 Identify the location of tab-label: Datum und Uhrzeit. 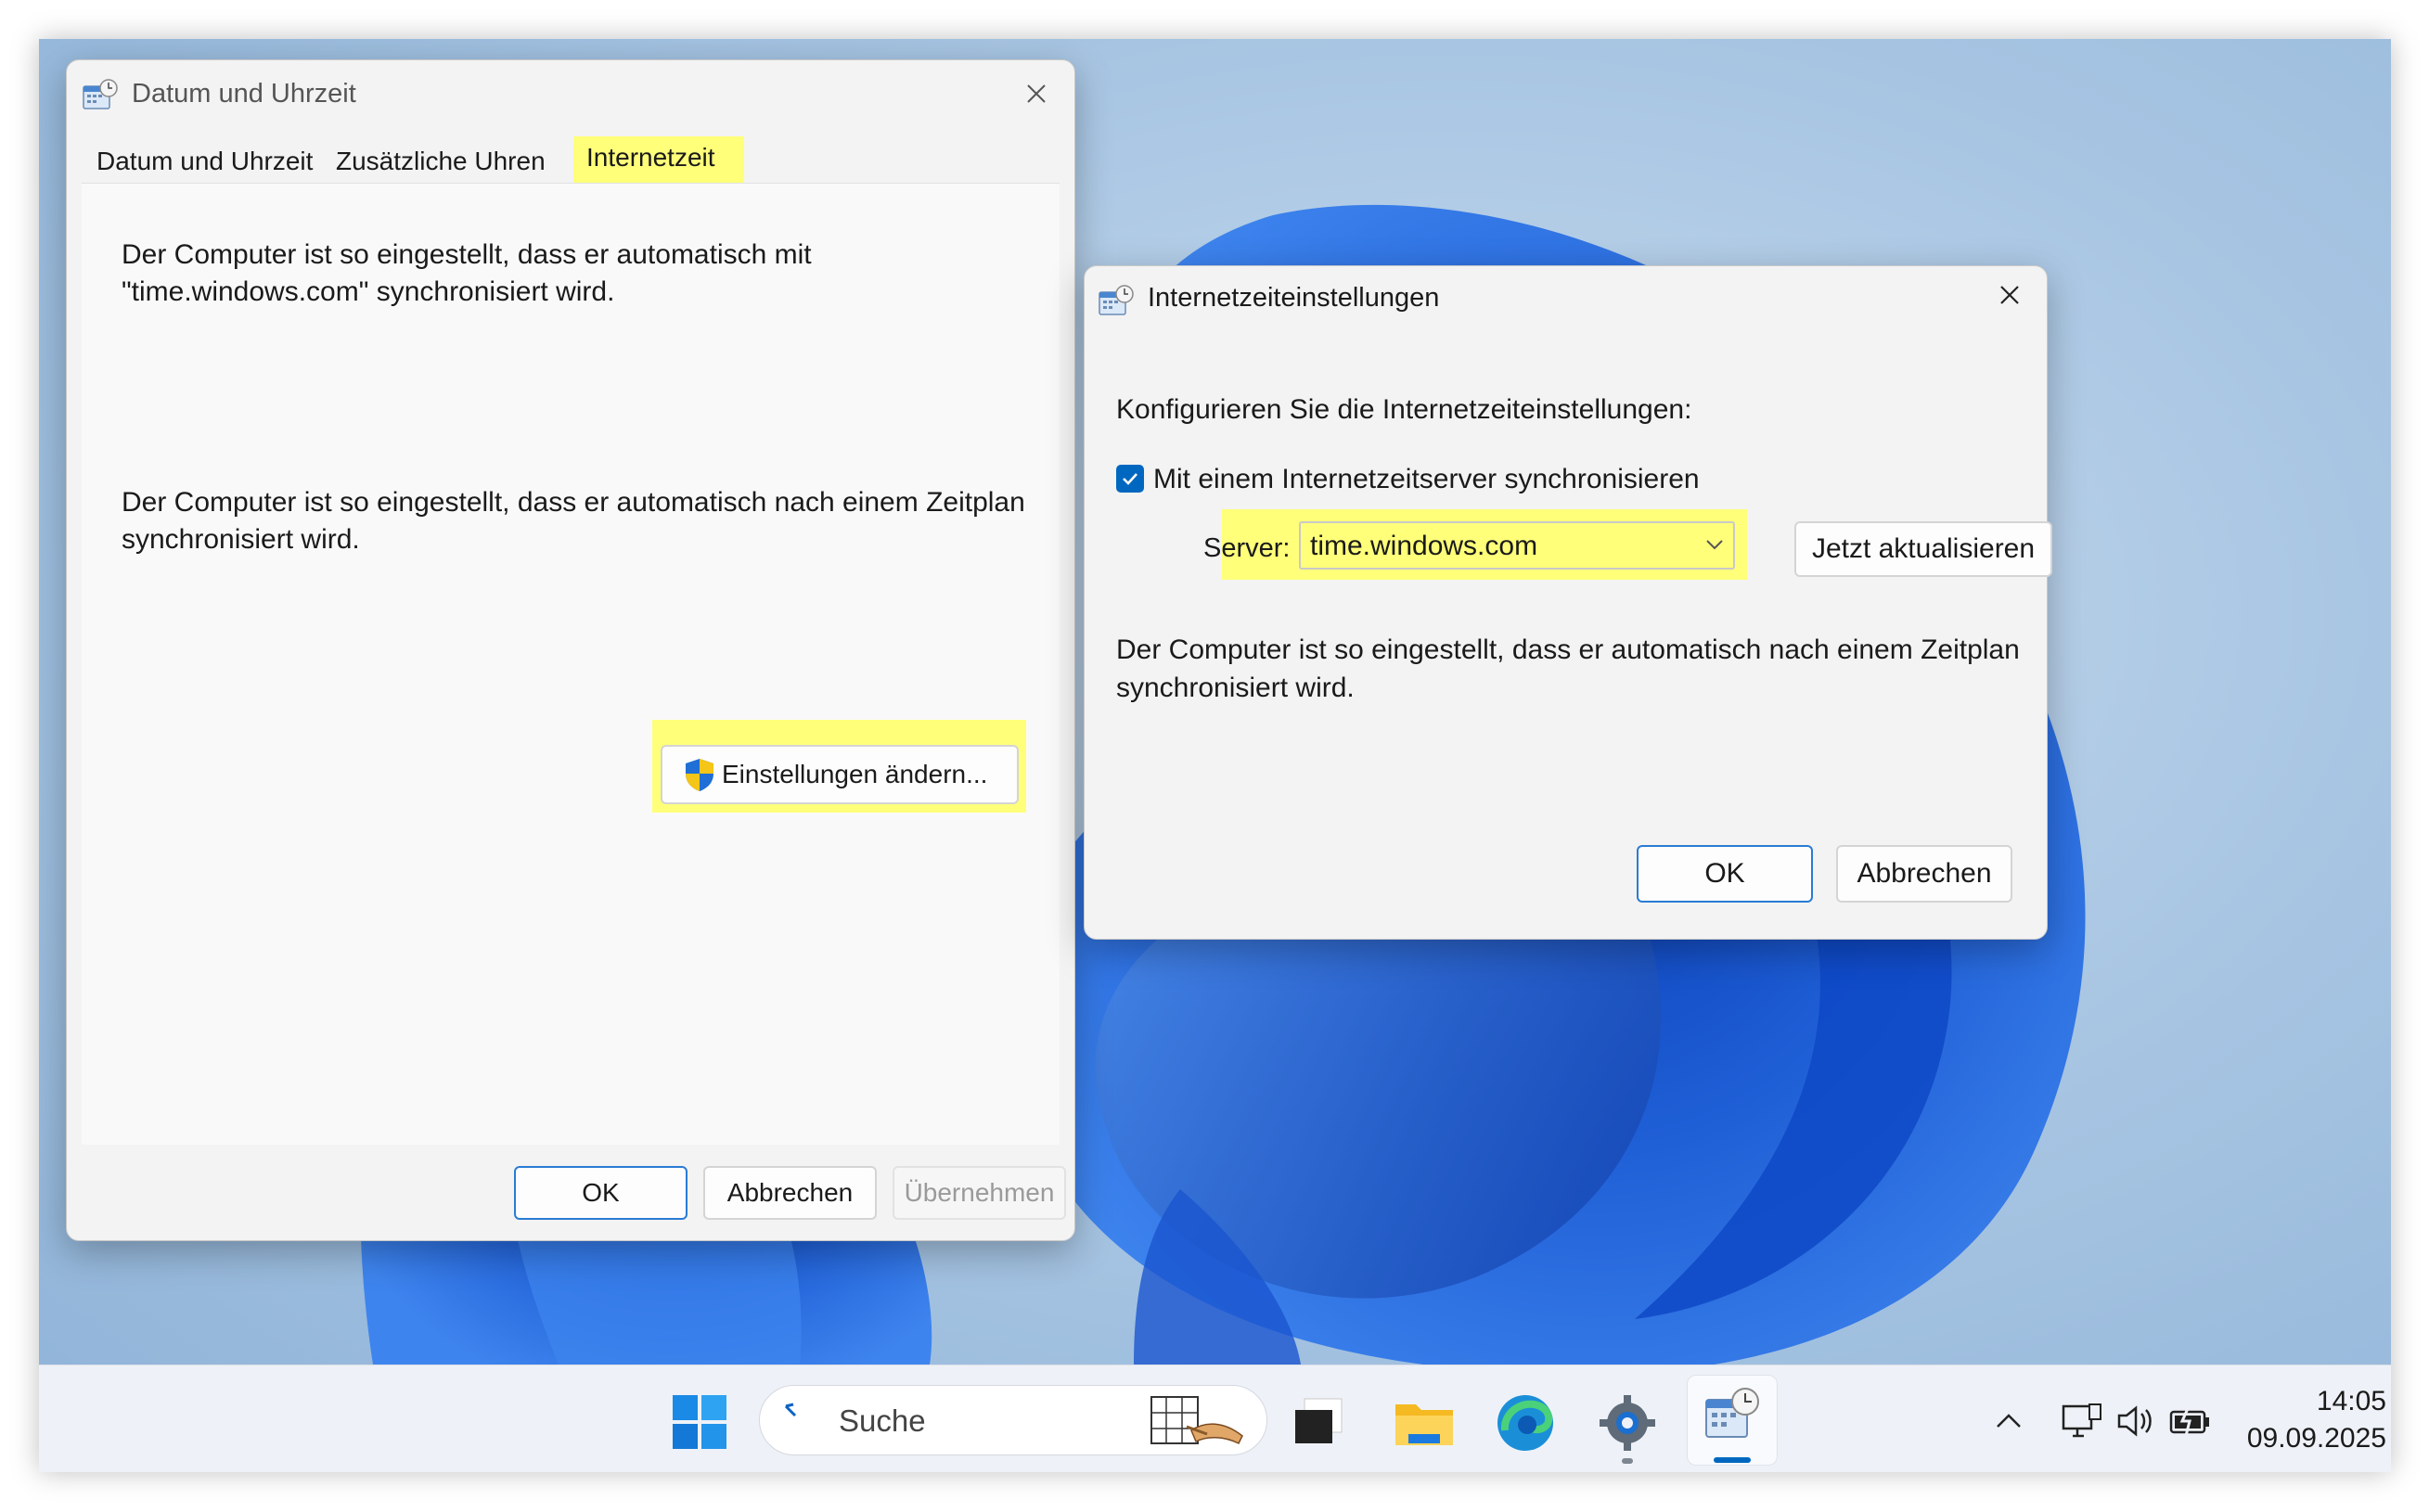
(205, 161).